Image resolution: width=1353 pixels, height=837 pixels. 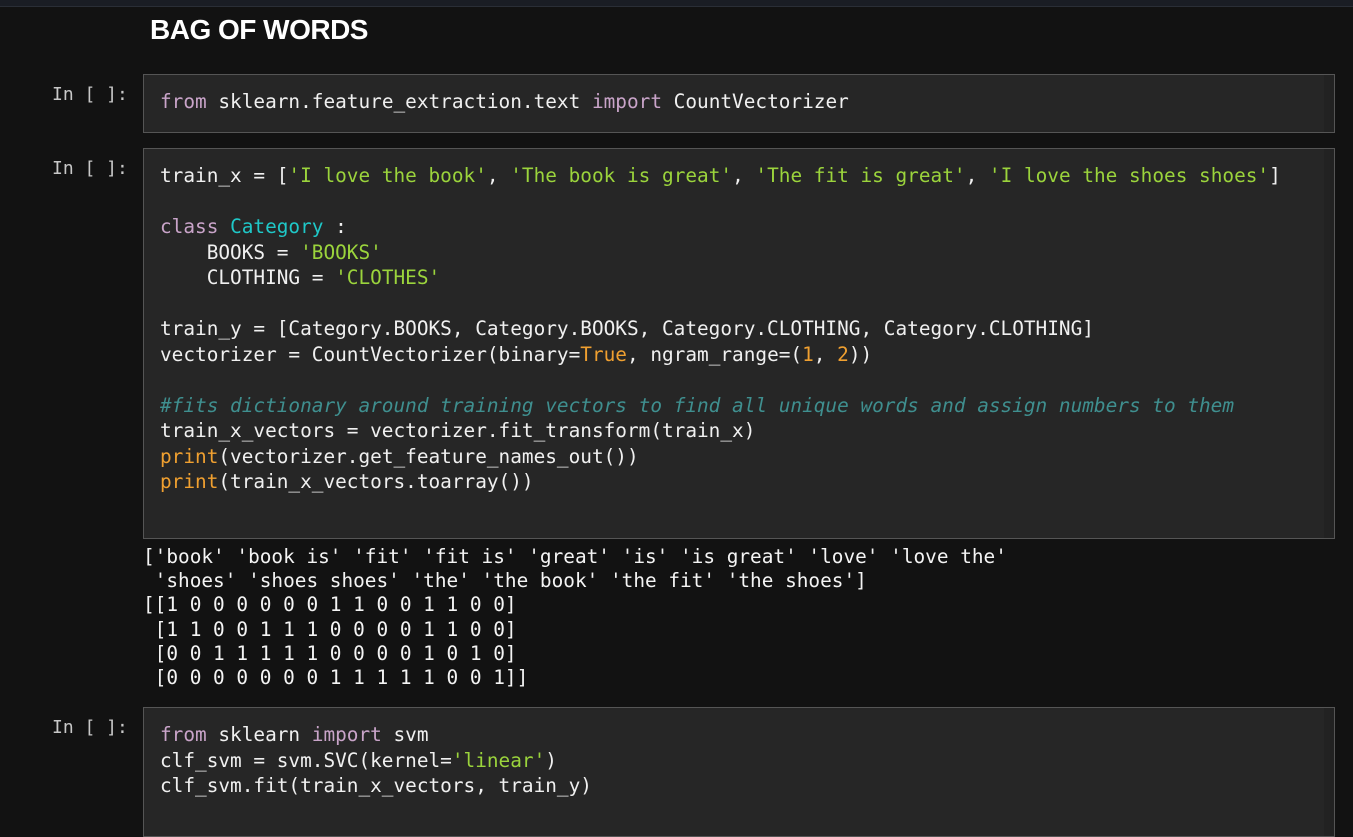 I want to click on code-token: 'linear', so click(x=498, y=760).